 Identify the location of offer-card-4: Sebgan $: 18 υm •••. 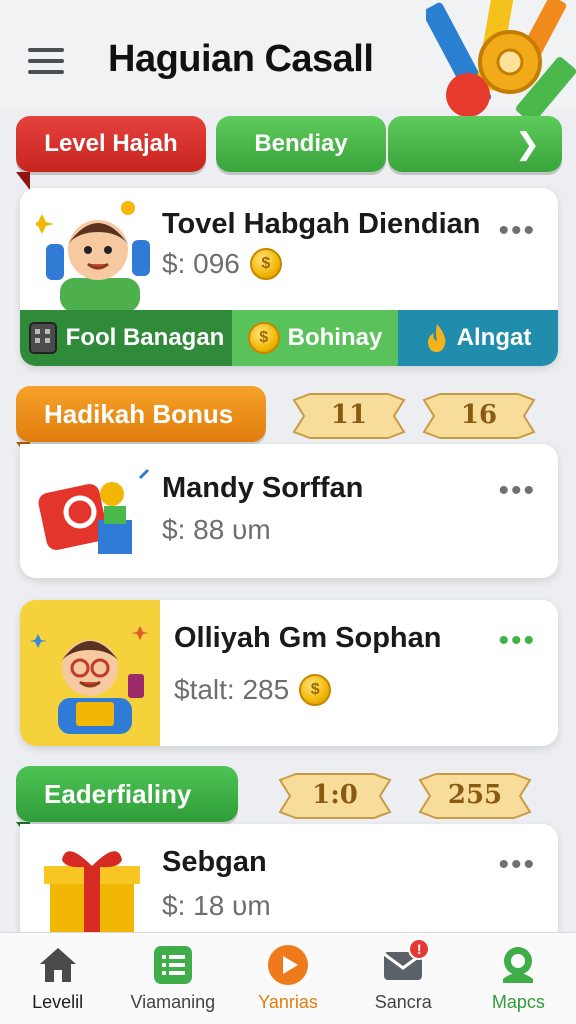
(289, 884).